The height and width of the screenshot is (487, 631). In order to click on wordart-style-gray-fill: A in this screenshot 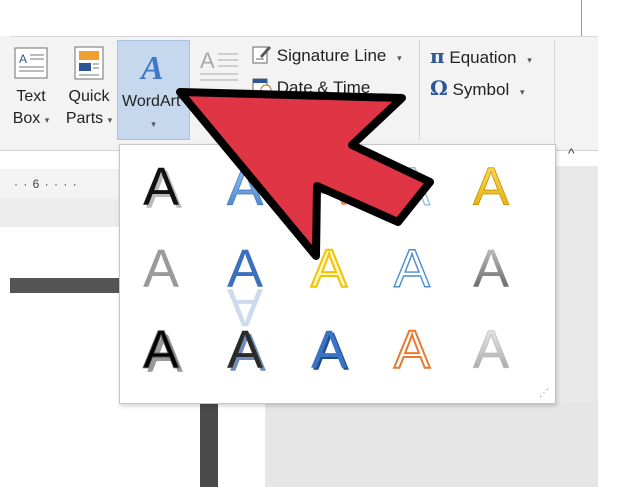, I will do `click(161, 269)`.